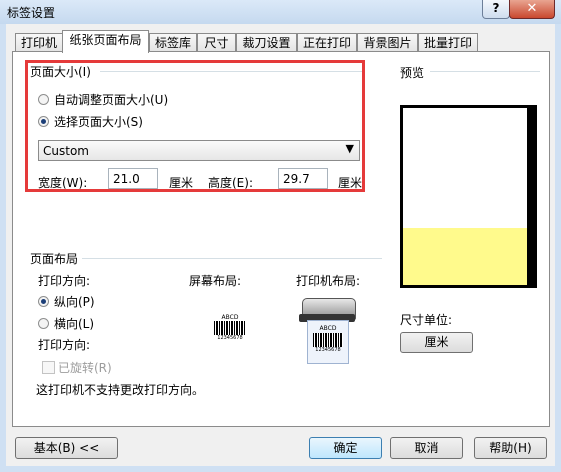  I want to click on tab-label-library: 标签库, so click(173, 42).